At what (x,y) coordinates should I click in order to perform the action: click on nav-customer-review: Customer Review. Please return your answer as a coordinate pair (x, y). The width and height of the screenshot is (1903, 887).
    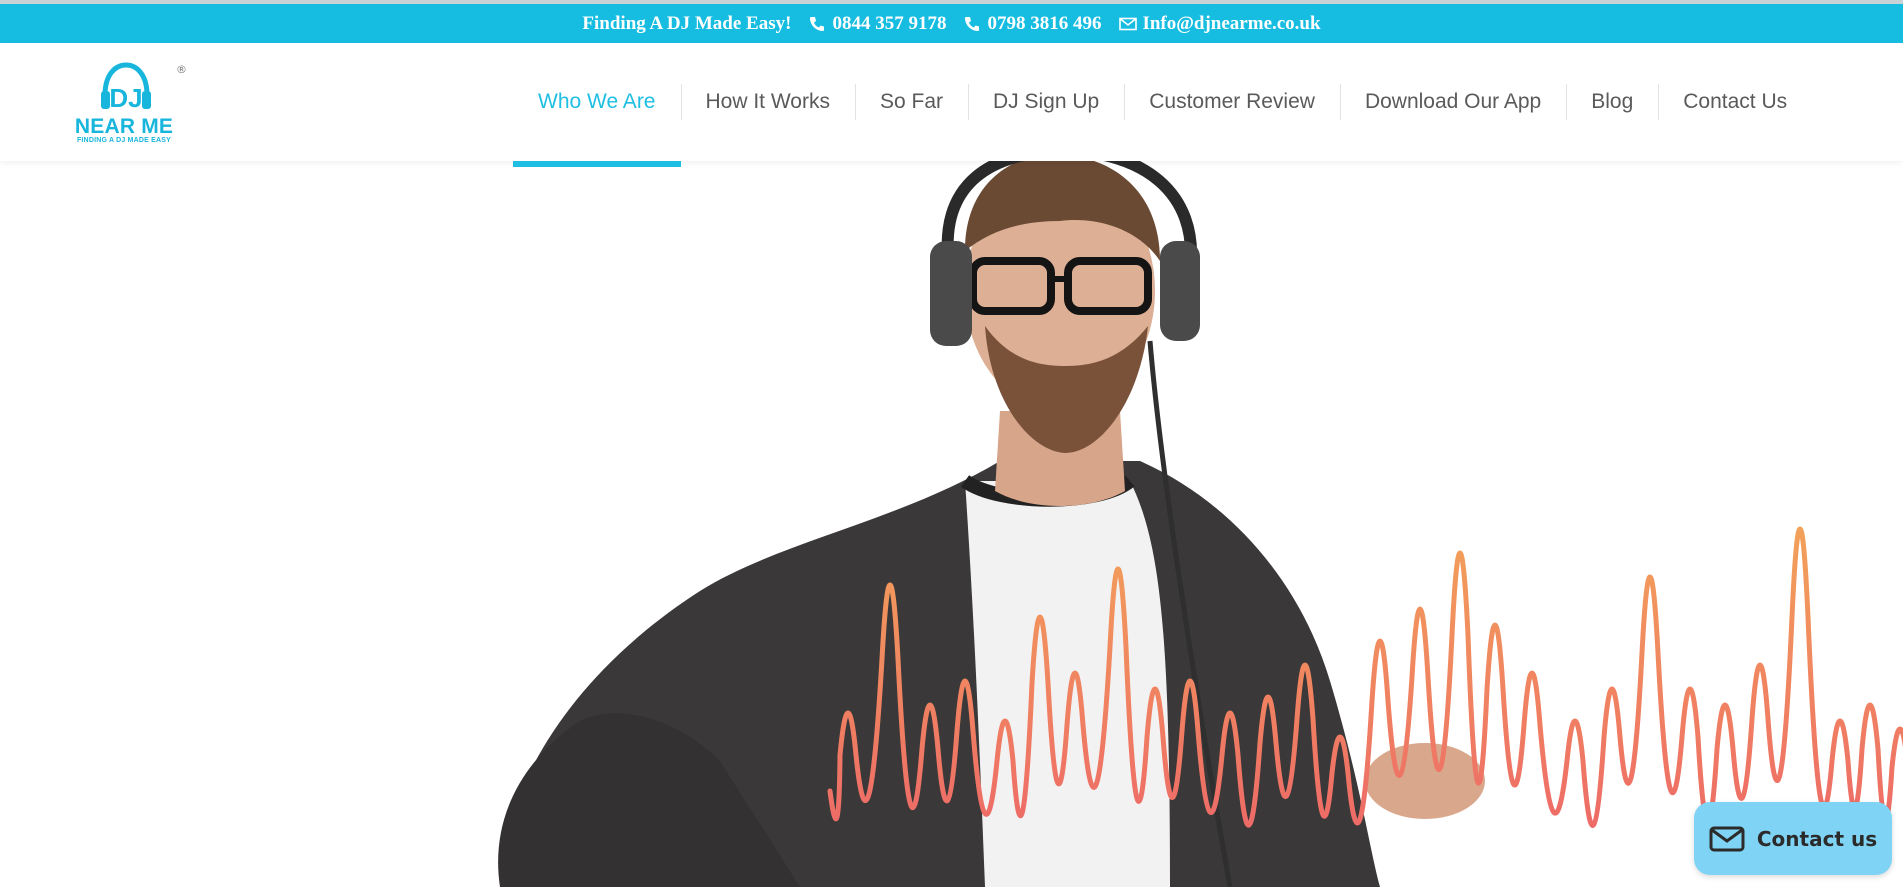
    Looking at the image, I should click on (1232, 102).